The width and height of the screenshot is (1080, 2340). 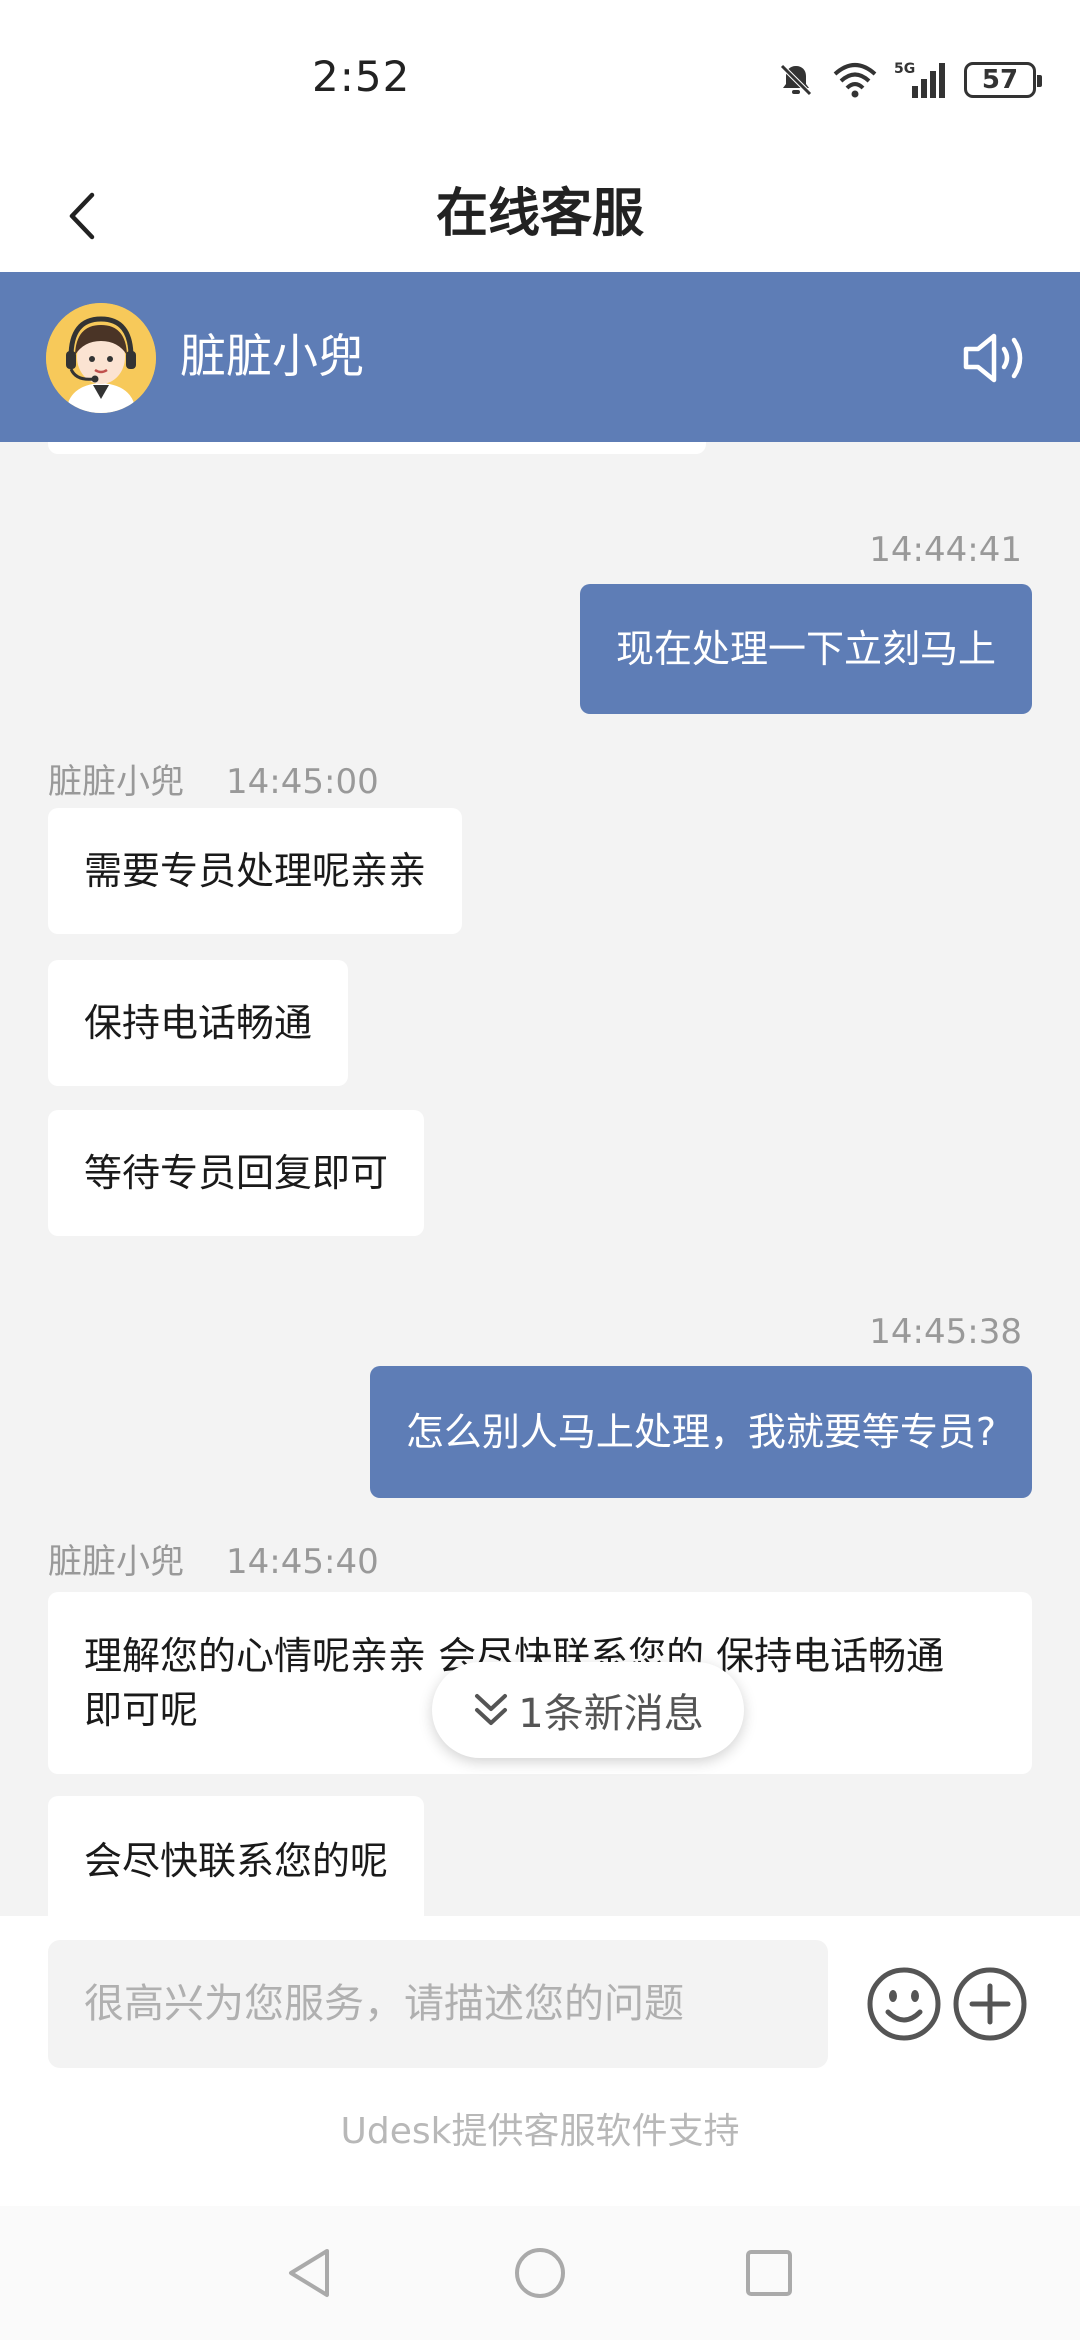 I want to click on nav-recents-button, so click(x=769, y=2273).